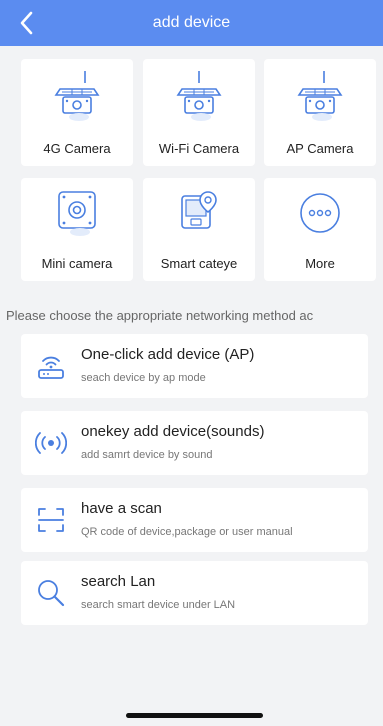 The image size is (383, 726). What do you see at coordinates (143, 378) in the screenshot?
I see `option-subtitle: seach device by ap mode` at bounding box center [143, 378].